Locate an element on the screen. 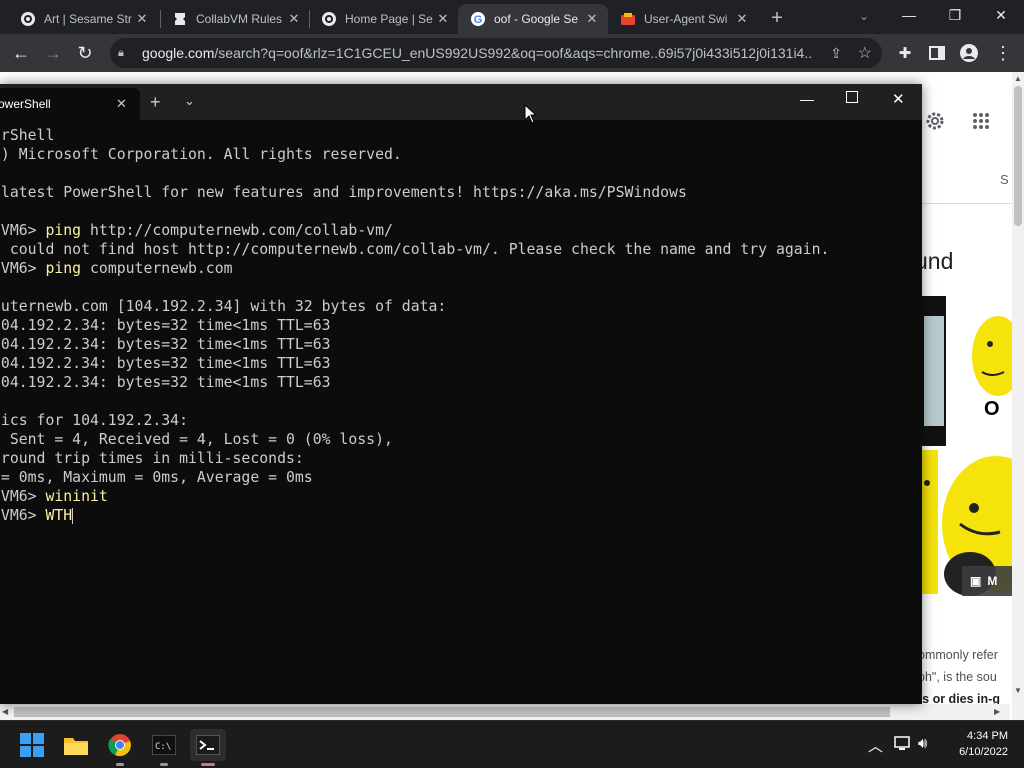  terminal-output-line: = 0ms, Maximum = 0ms, Average = 0ms is located at coordinates (156, 477).